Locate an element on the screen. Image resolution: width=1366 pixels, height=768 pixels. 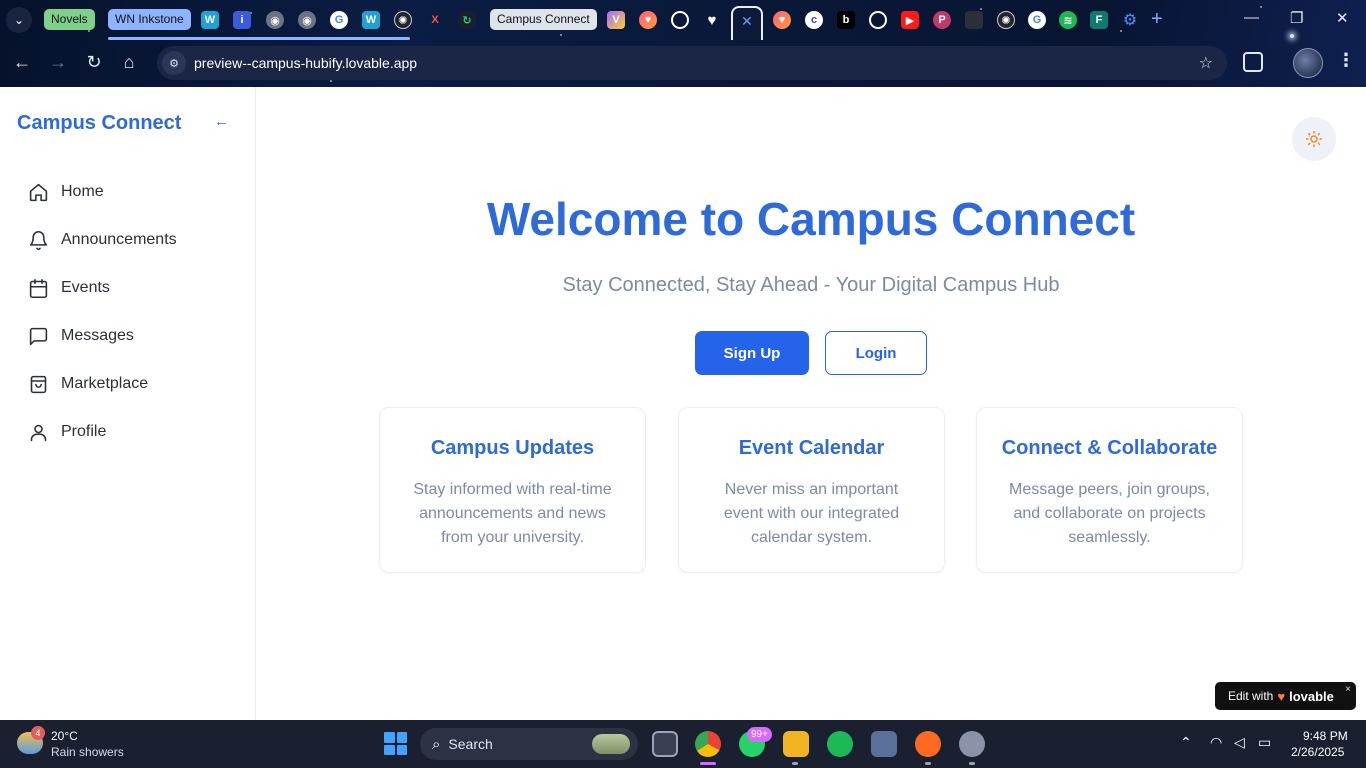
search-highlight-art is located at coordinates (611, 744).